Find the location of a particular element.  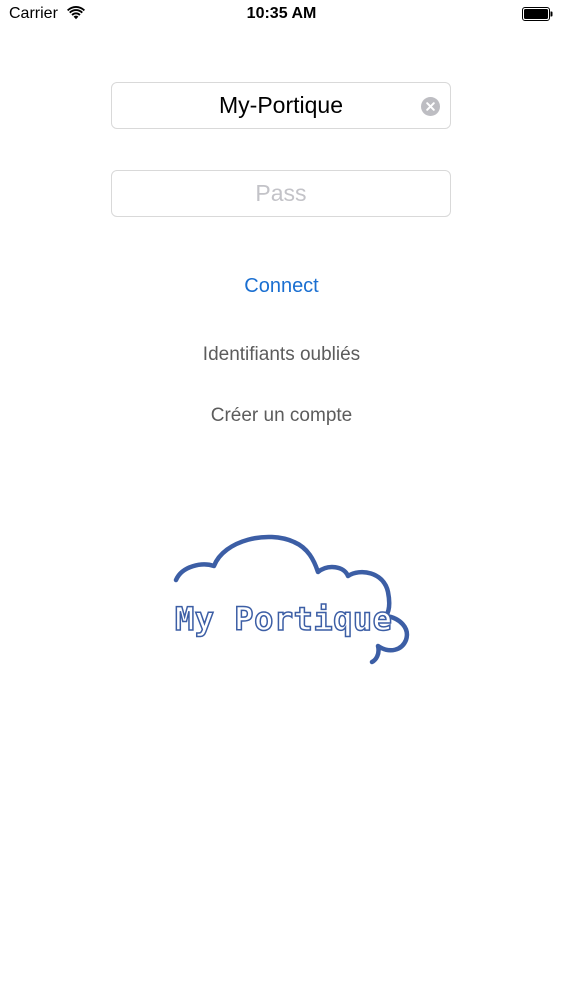

password-input is located at coordinates (281, 193).